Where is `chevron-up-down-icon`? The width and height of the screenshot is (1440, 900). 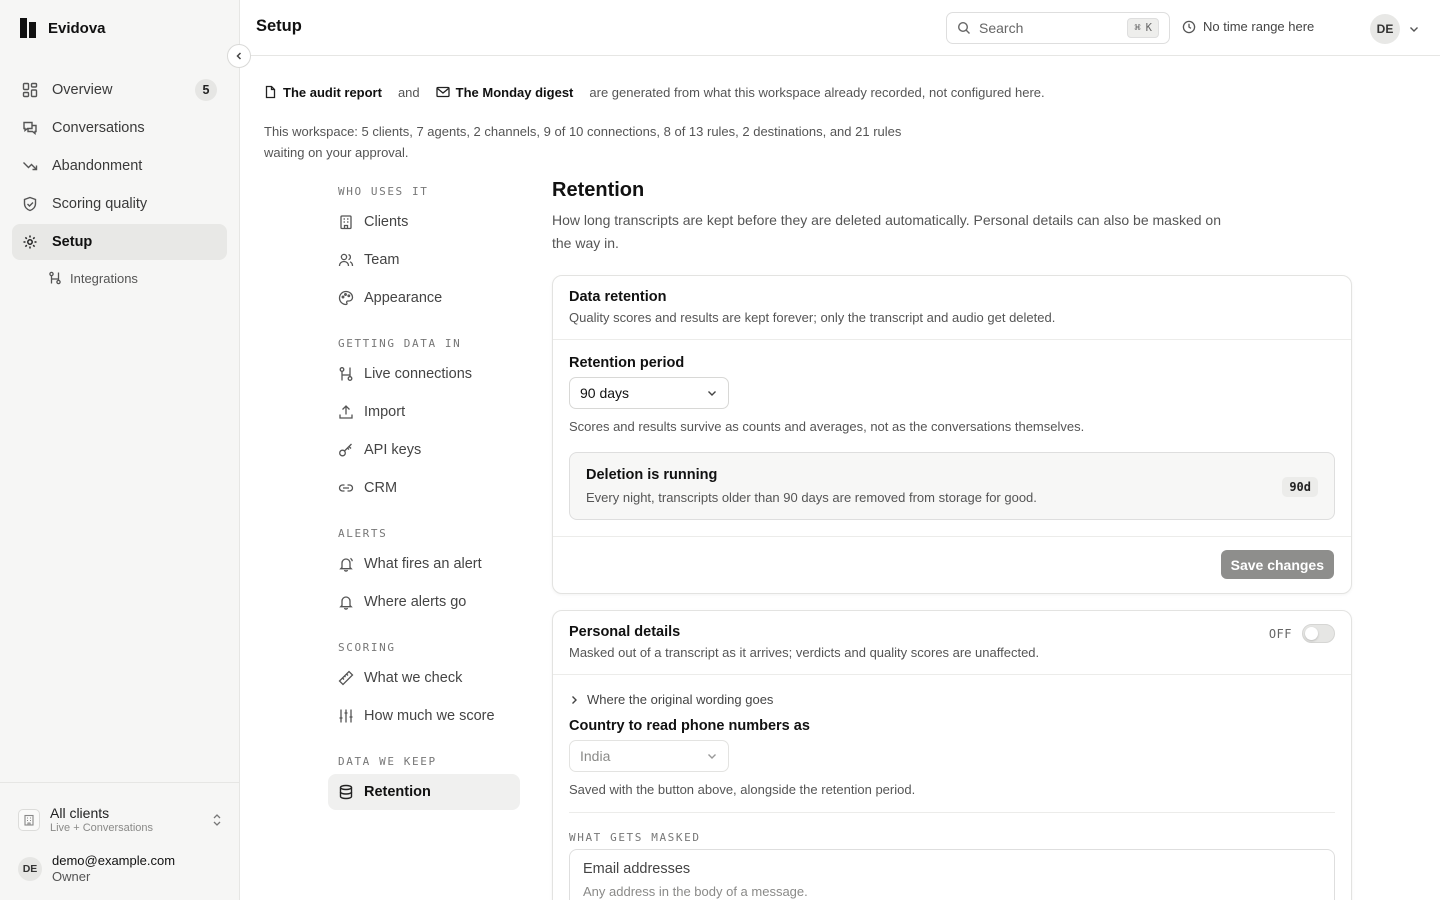
chevron-up-down-icon is located at coordinates (217, 820).